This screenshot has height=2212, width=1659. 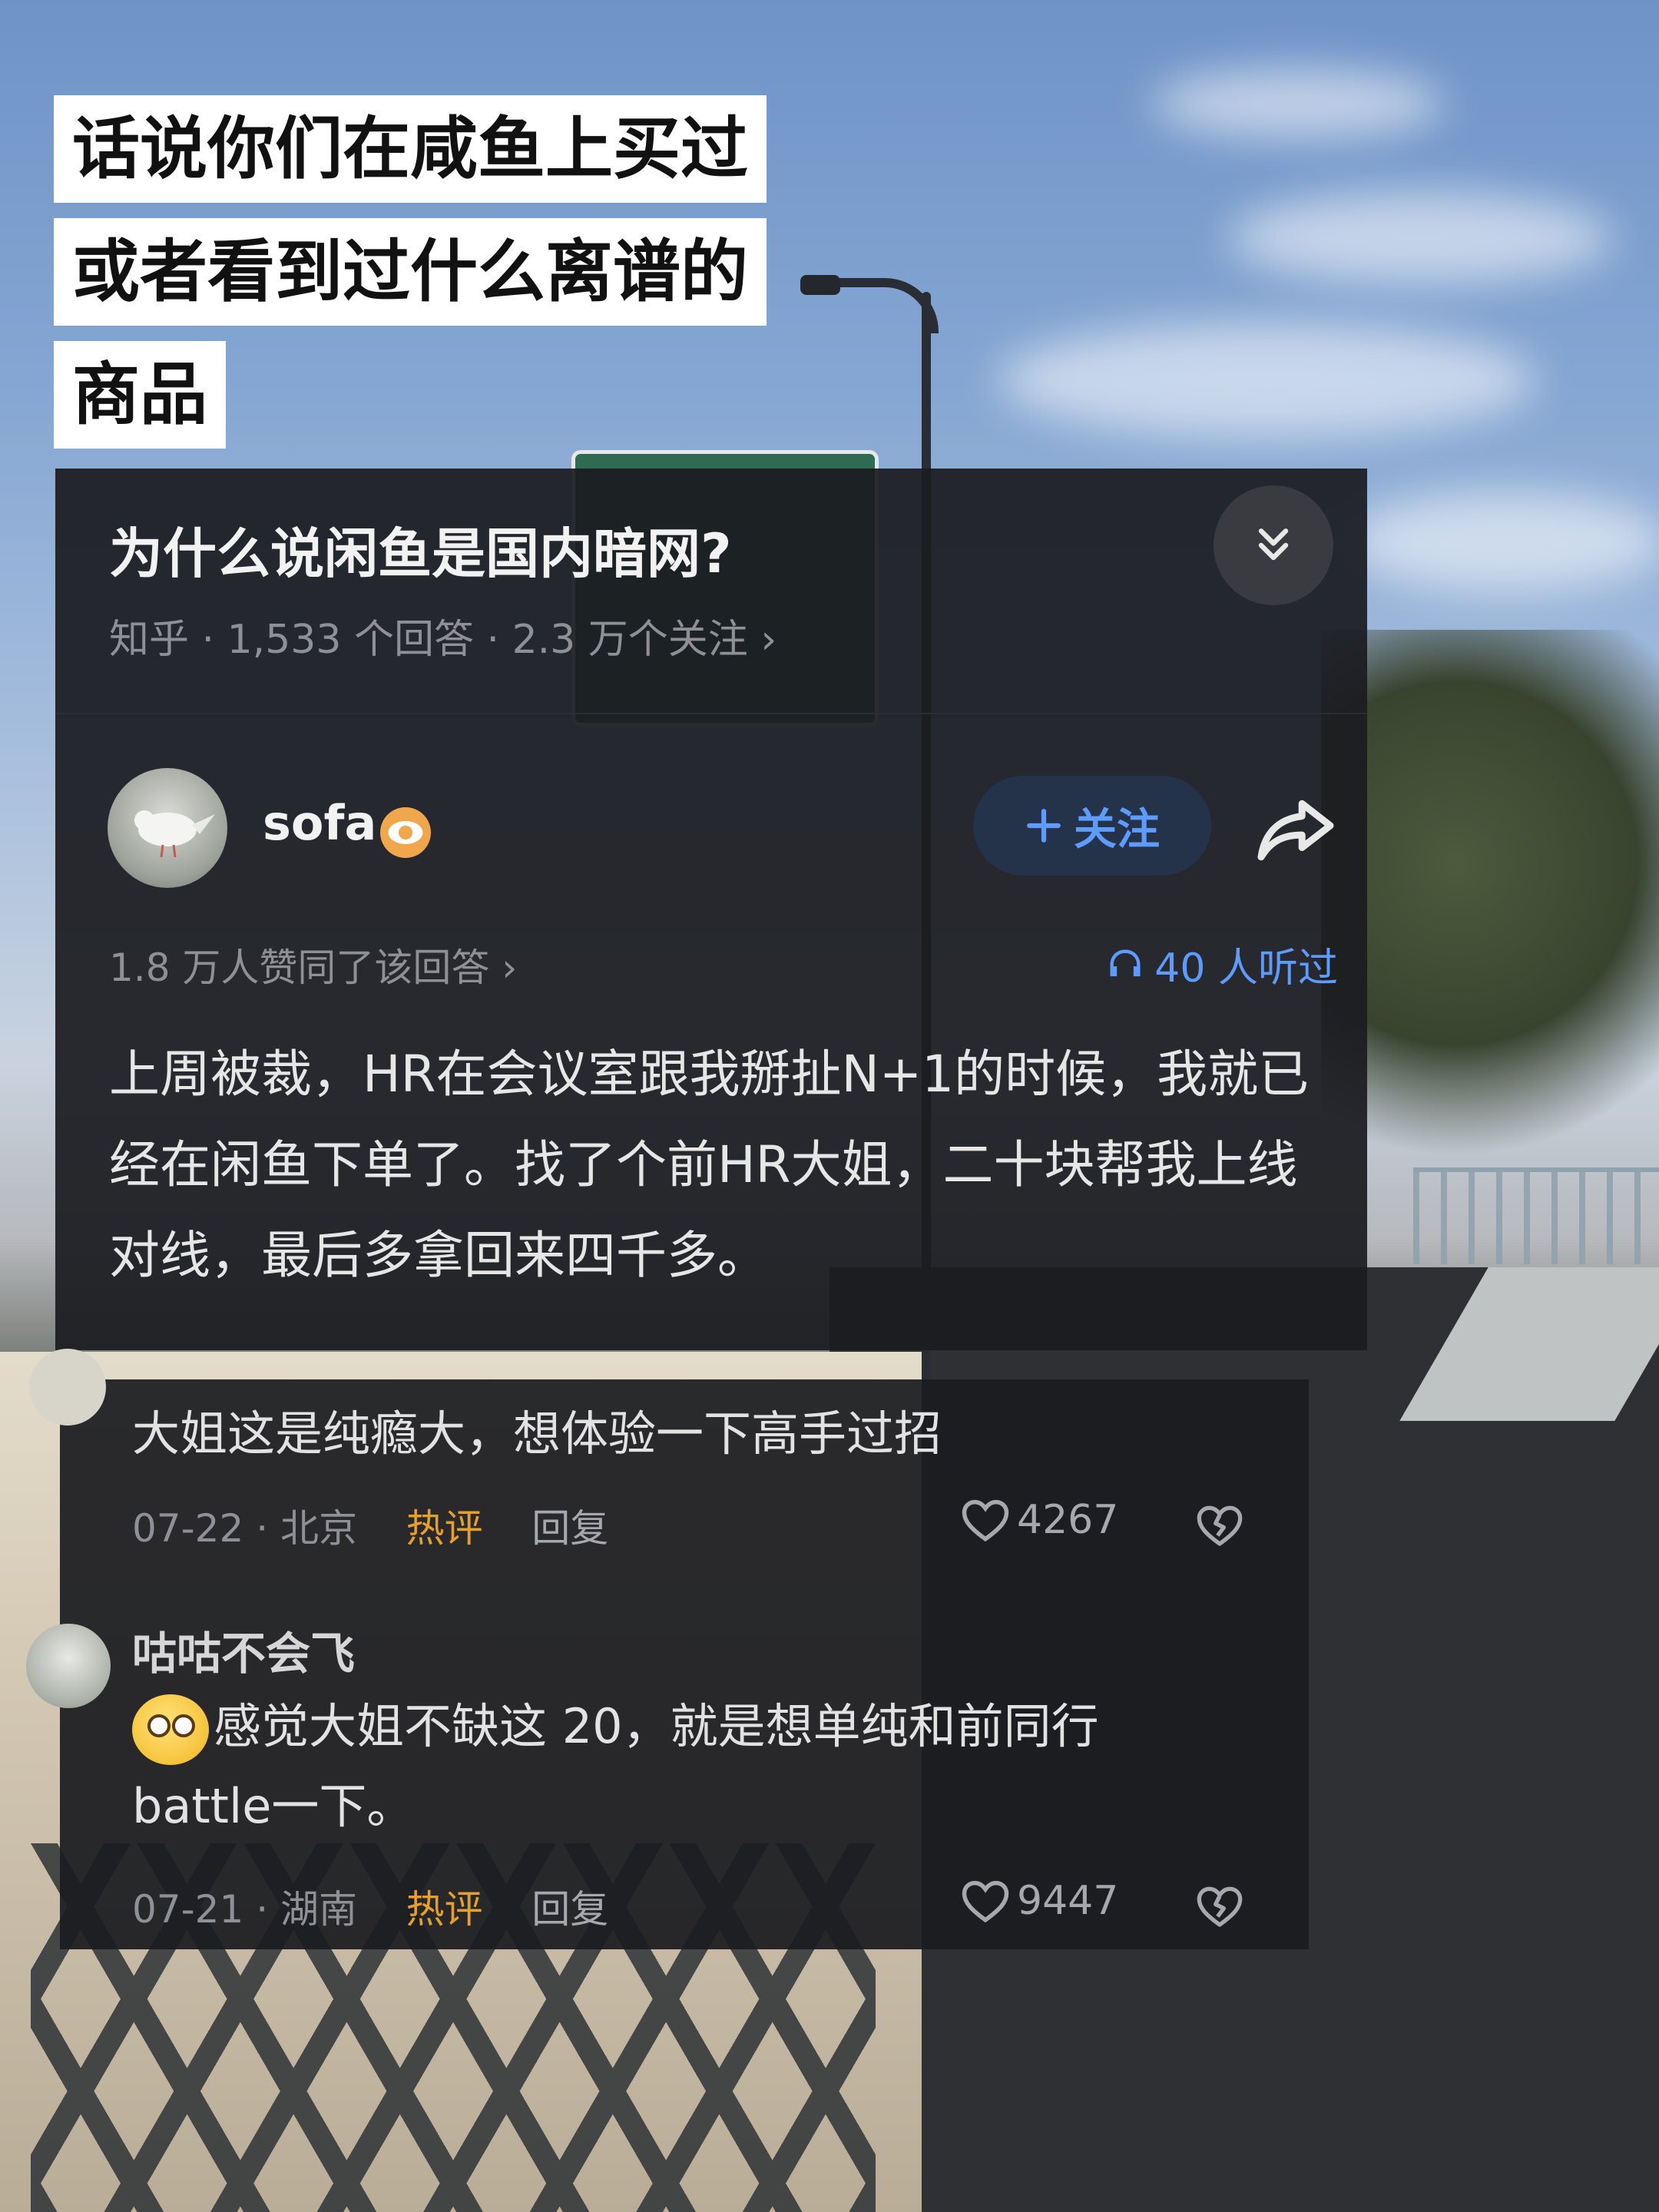 I want to click on comment-date: 07-22, so click(x=188, y=1529).